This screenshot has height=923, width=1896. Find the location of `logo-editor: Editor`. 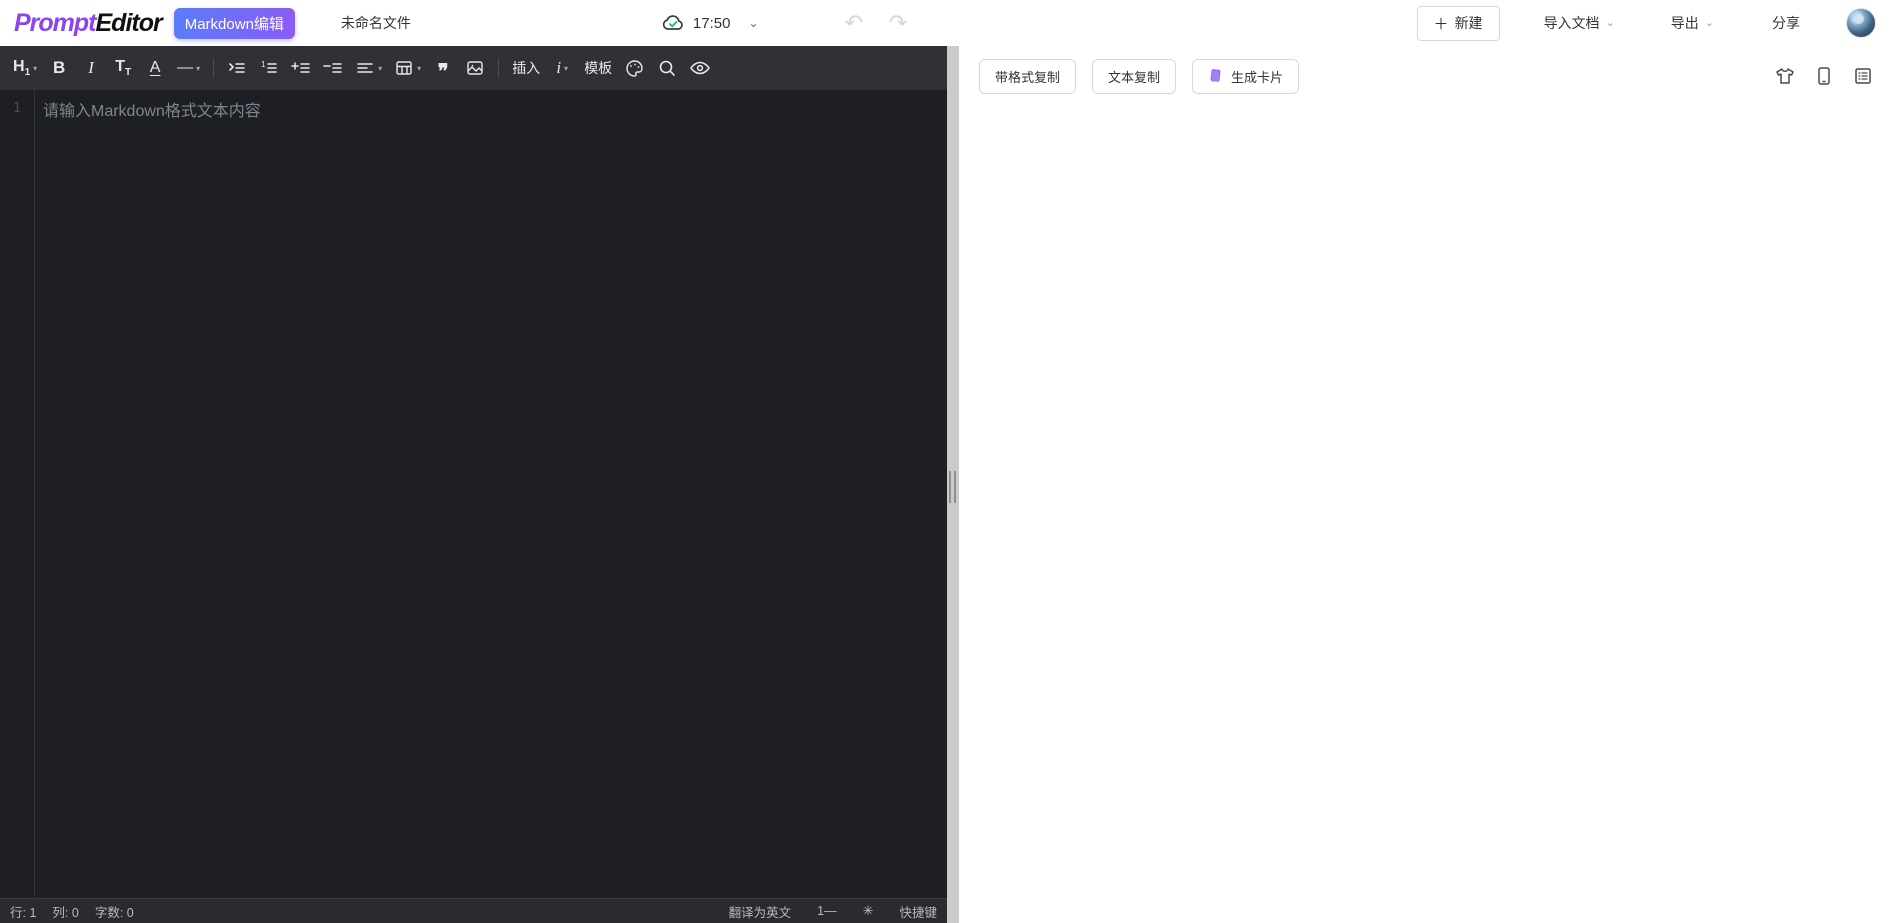

logo-editor: Editor is located at coordinates (129, 22).